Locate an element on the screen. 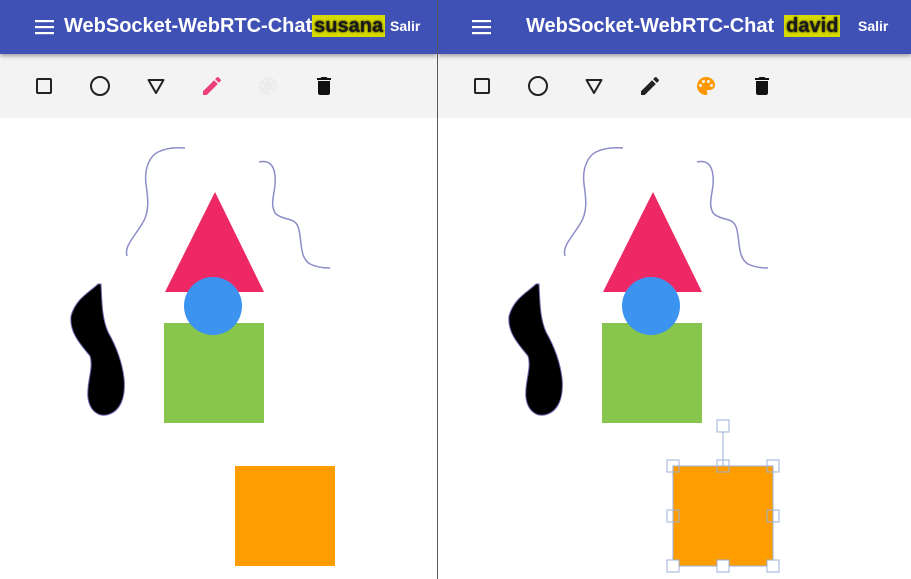 The width and height of the screenshot is (911, 579). username-badge: david is located at coordinates (812, 26).